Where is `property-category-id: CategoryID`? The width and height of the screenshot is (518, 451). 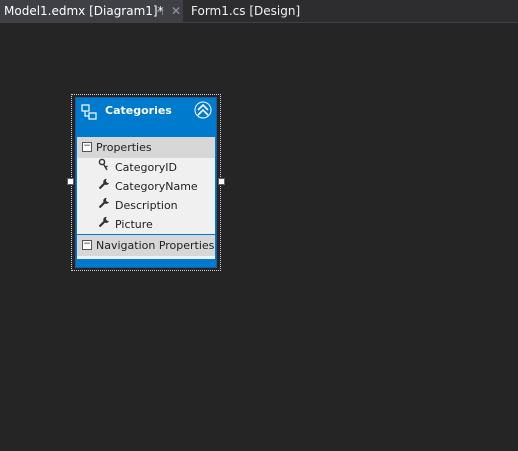
property-category-id: CategoryID is located at coordinates (146, 167).